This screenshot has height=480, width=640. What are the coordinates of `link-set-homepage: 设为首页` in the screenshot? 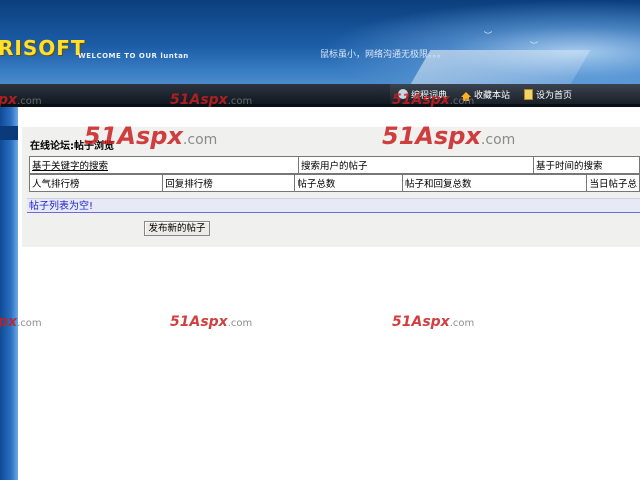 It's located at (548, 94).